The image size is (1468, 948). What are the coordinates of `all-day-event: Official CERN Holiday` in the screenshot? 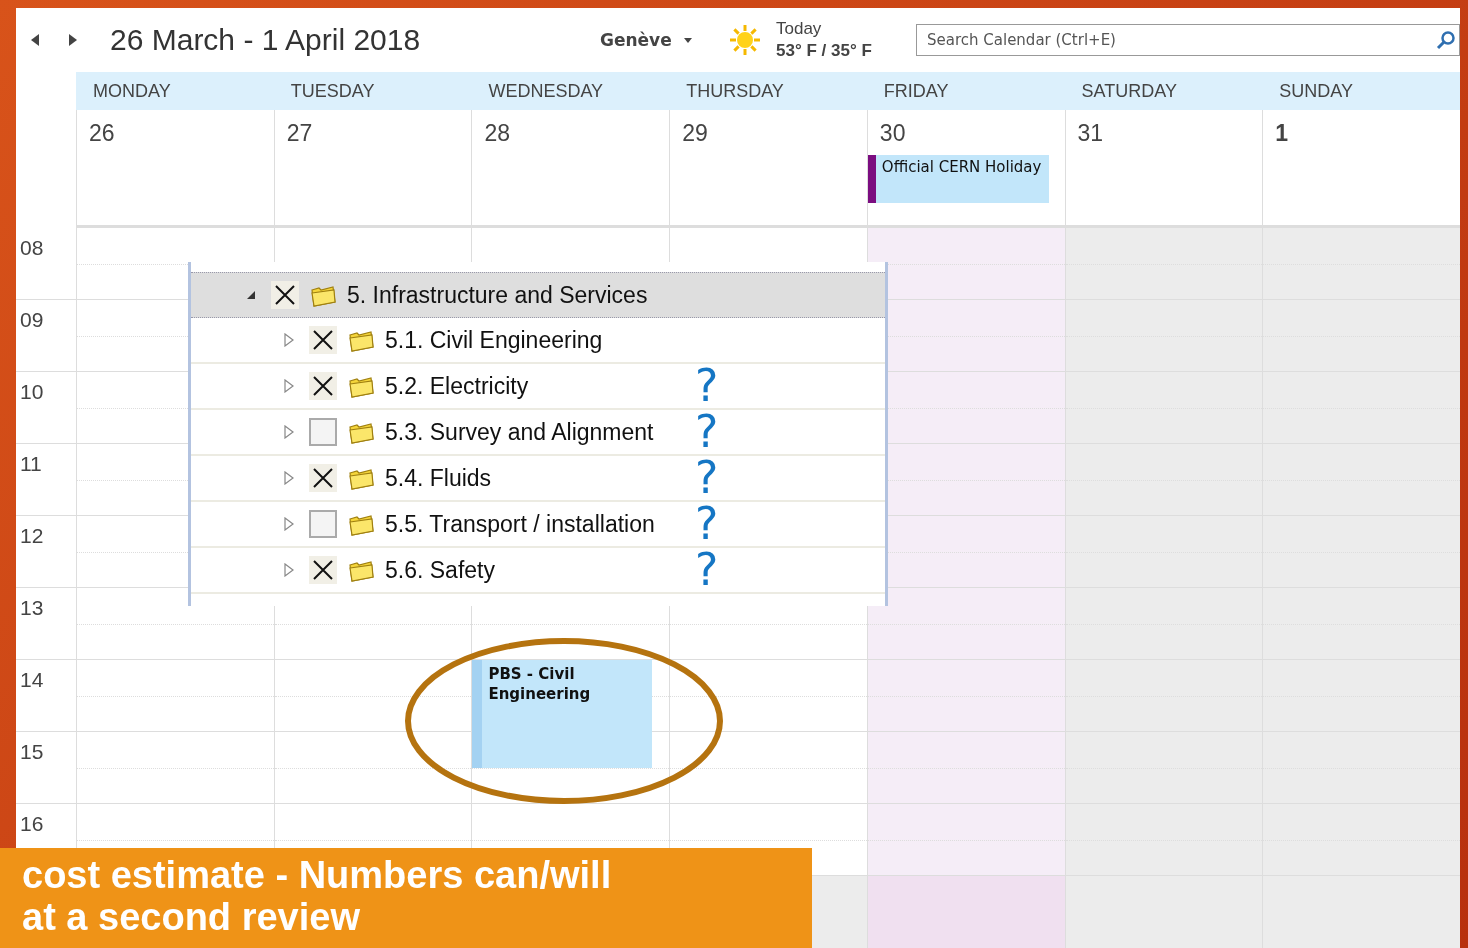 It's located at (958, 179).